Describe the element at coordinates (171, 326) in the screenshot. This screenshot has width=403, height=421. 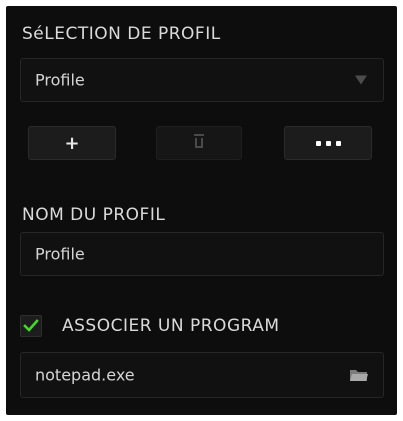
I see `link-program-label: ASSOCIER UN PROGRAM` at that location.